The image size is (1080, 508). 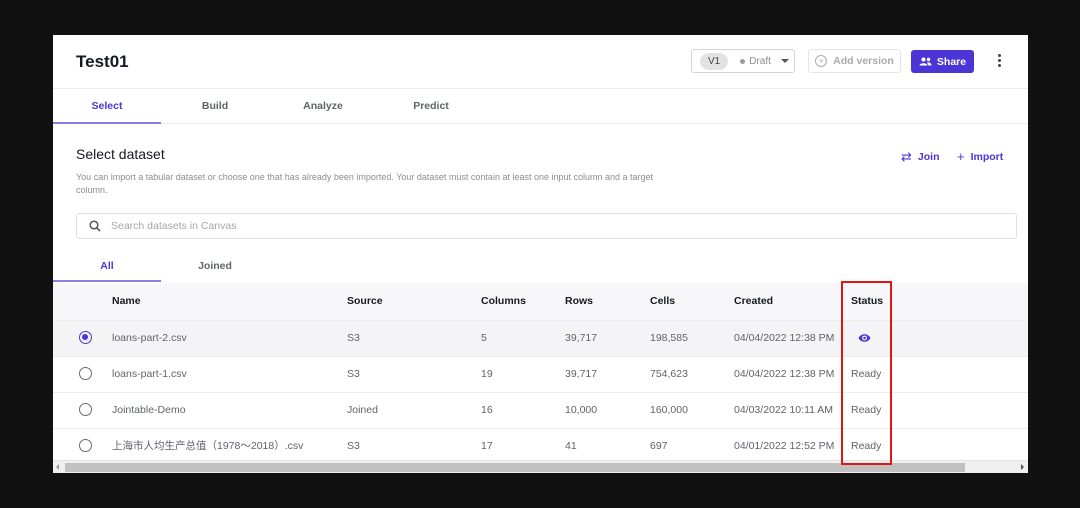 I want to click on column-header-status: Status, so click(x=867, y=301).